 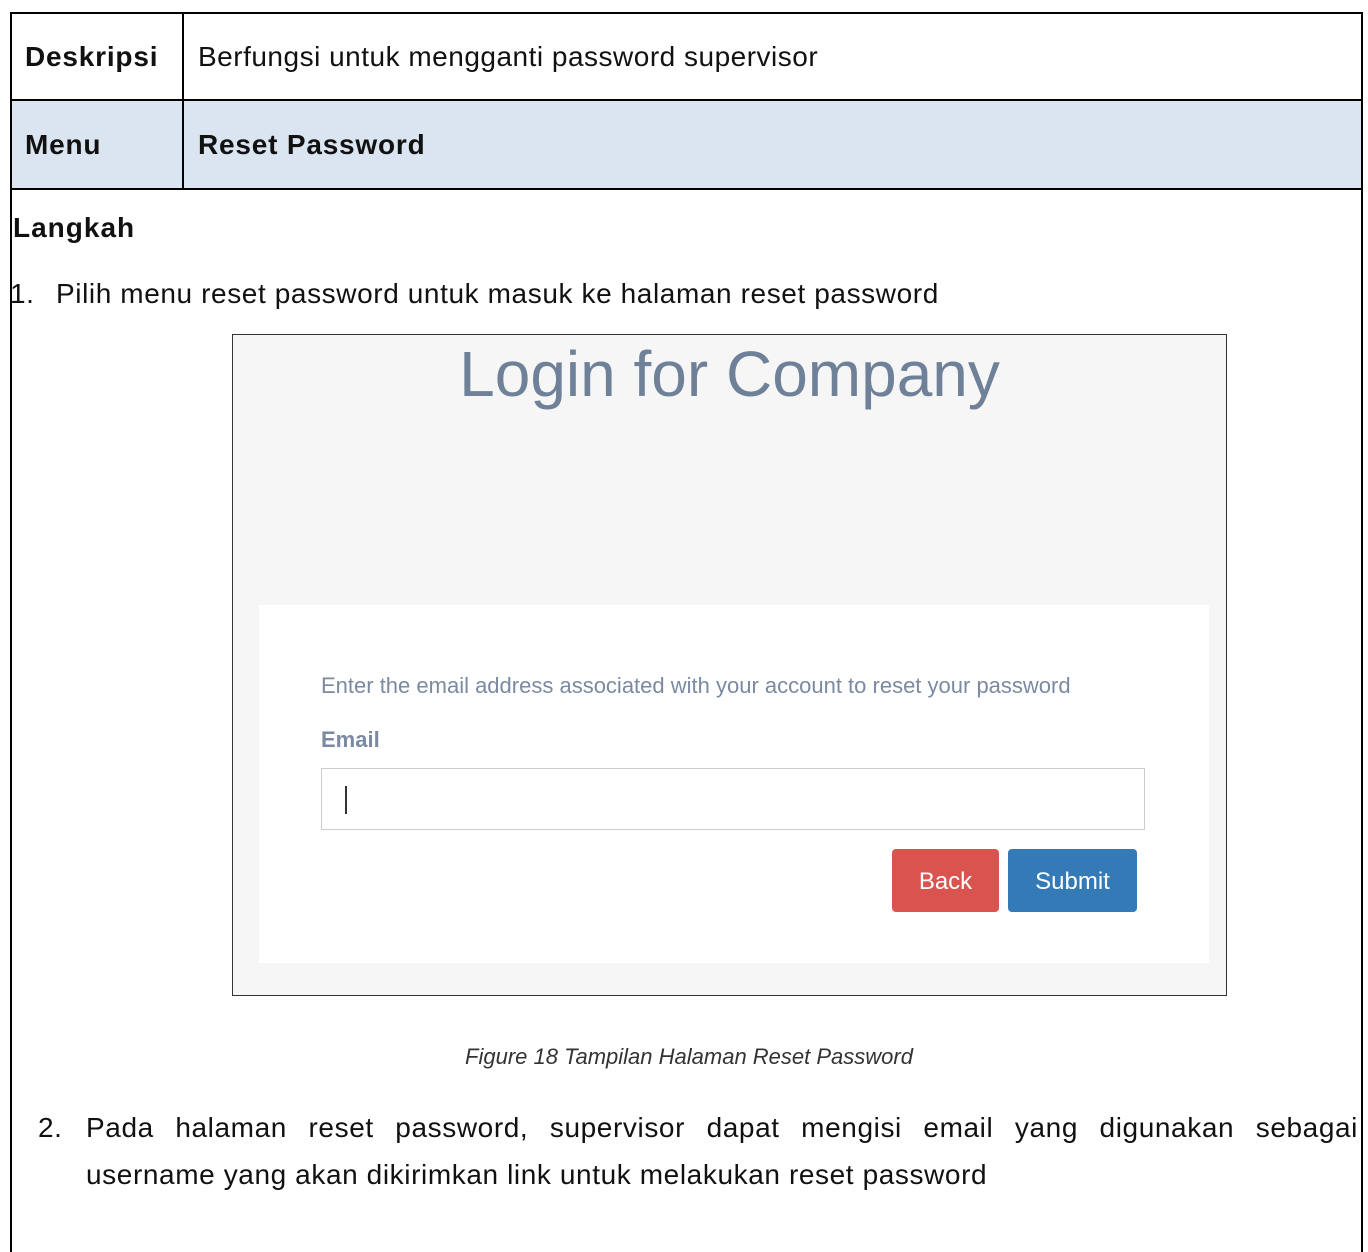 I want to click on step-2-number: 2., so click(x=50, y=1127).